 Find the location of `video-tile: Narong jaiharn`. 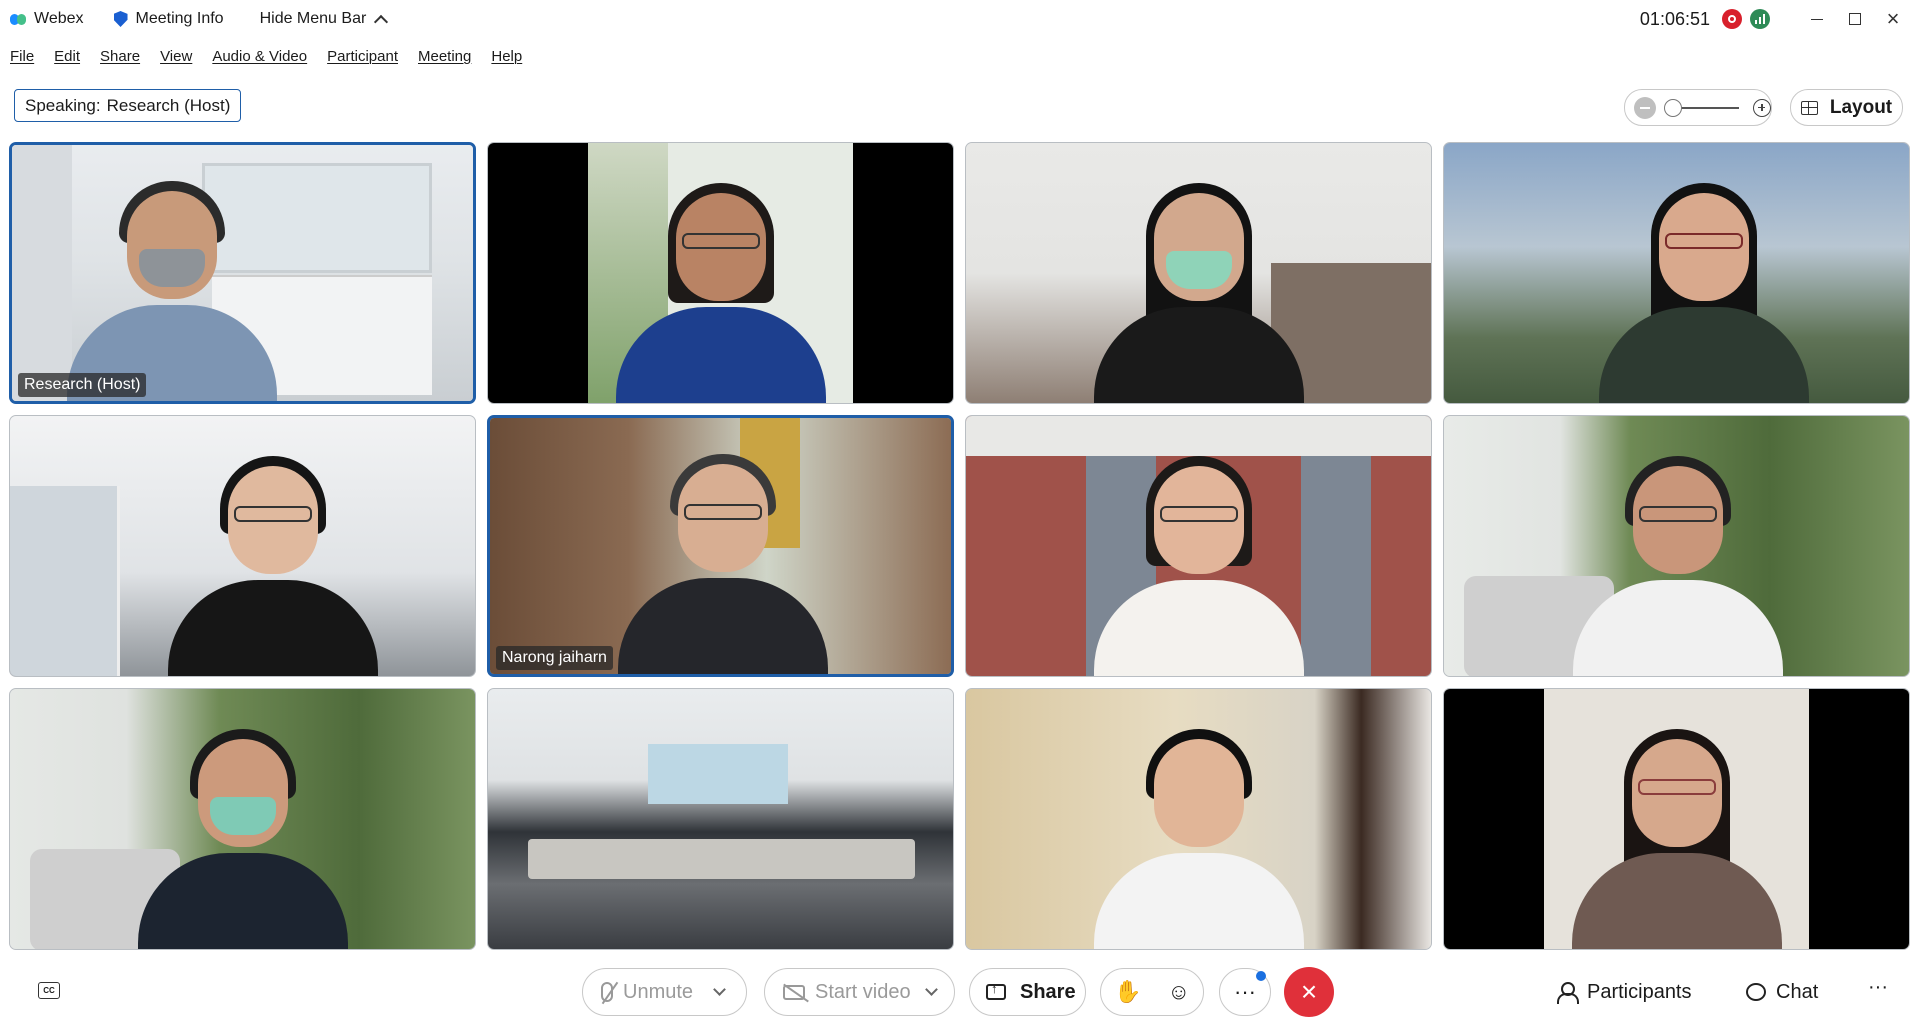

video-tile: Narong jaiharn is located at coordinates (720, 546).